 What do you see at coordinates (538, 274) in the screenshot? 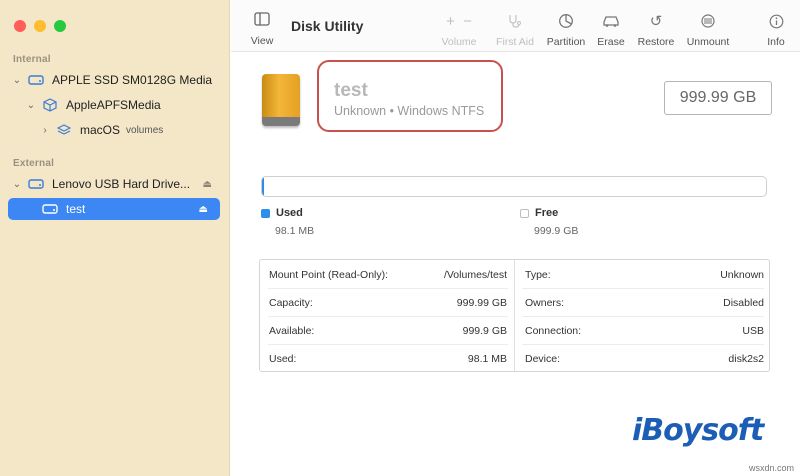
I see `info-key: Type:` at bounding box center [538, 274].